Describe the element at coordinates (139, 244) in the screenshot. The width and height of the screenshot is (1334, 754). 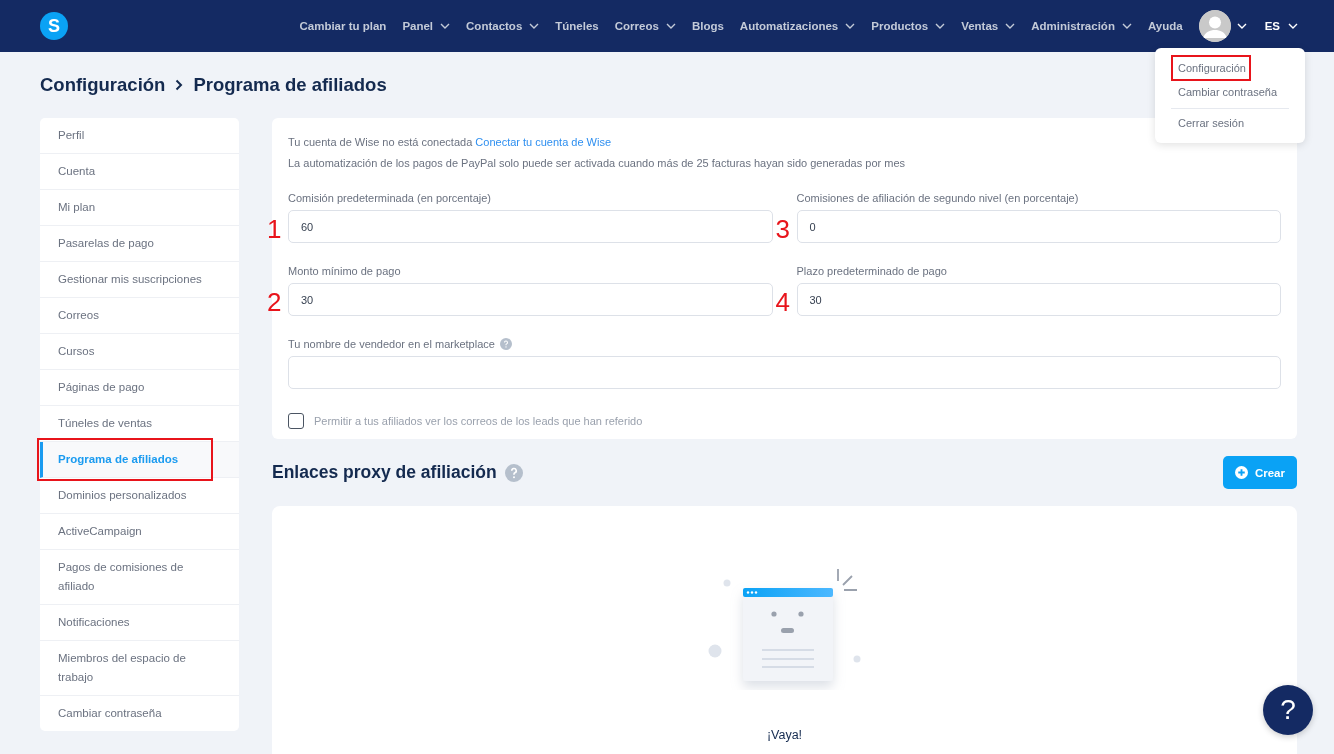
I see `sidebar-item: Pasarelas de pago` at that location.